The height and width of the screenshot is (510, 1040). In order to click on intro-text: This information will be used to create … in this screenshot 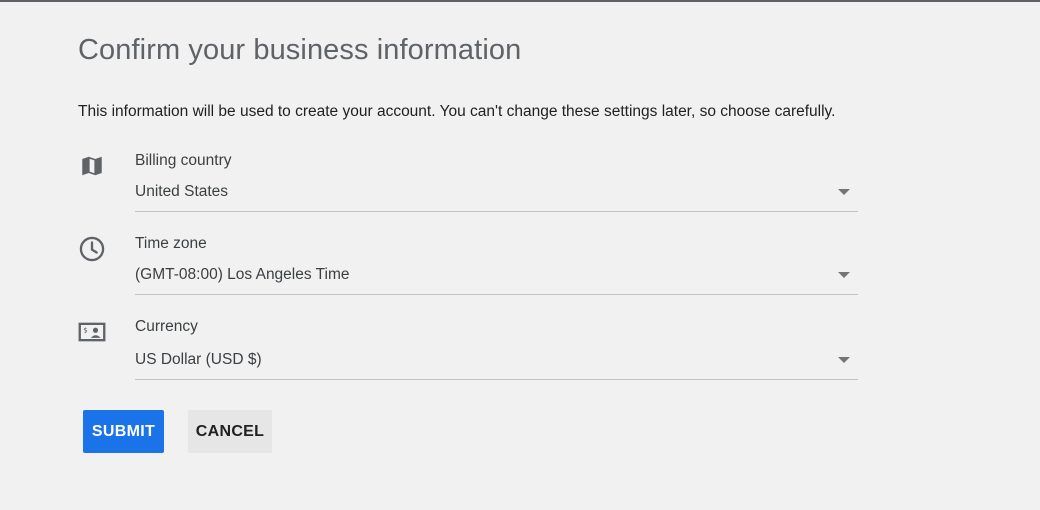, I will do `click(457, 111)`.